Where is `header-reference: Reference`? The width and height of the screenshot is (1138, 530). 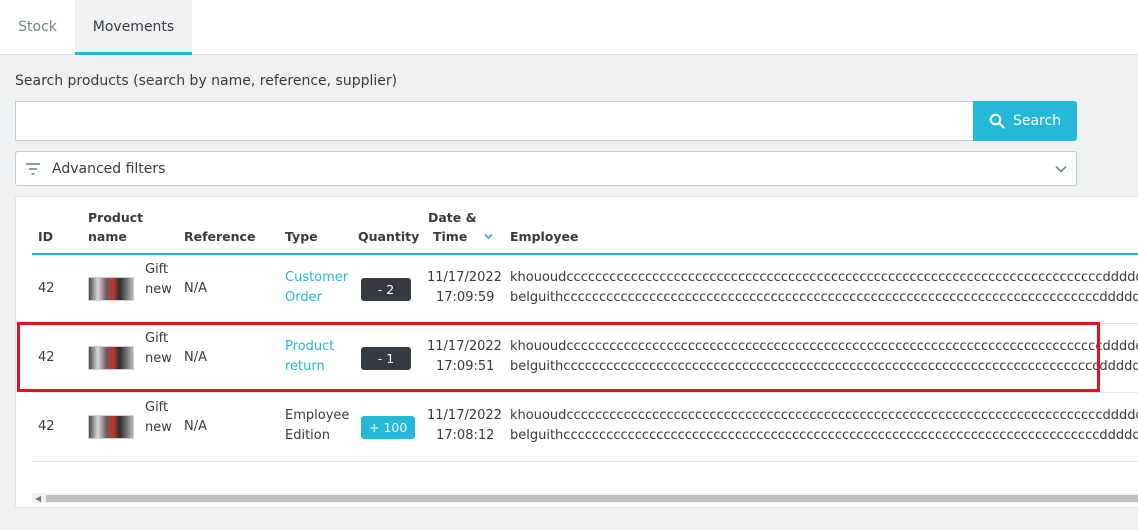 header-reference: Reference is located at coordinates (219, 236).